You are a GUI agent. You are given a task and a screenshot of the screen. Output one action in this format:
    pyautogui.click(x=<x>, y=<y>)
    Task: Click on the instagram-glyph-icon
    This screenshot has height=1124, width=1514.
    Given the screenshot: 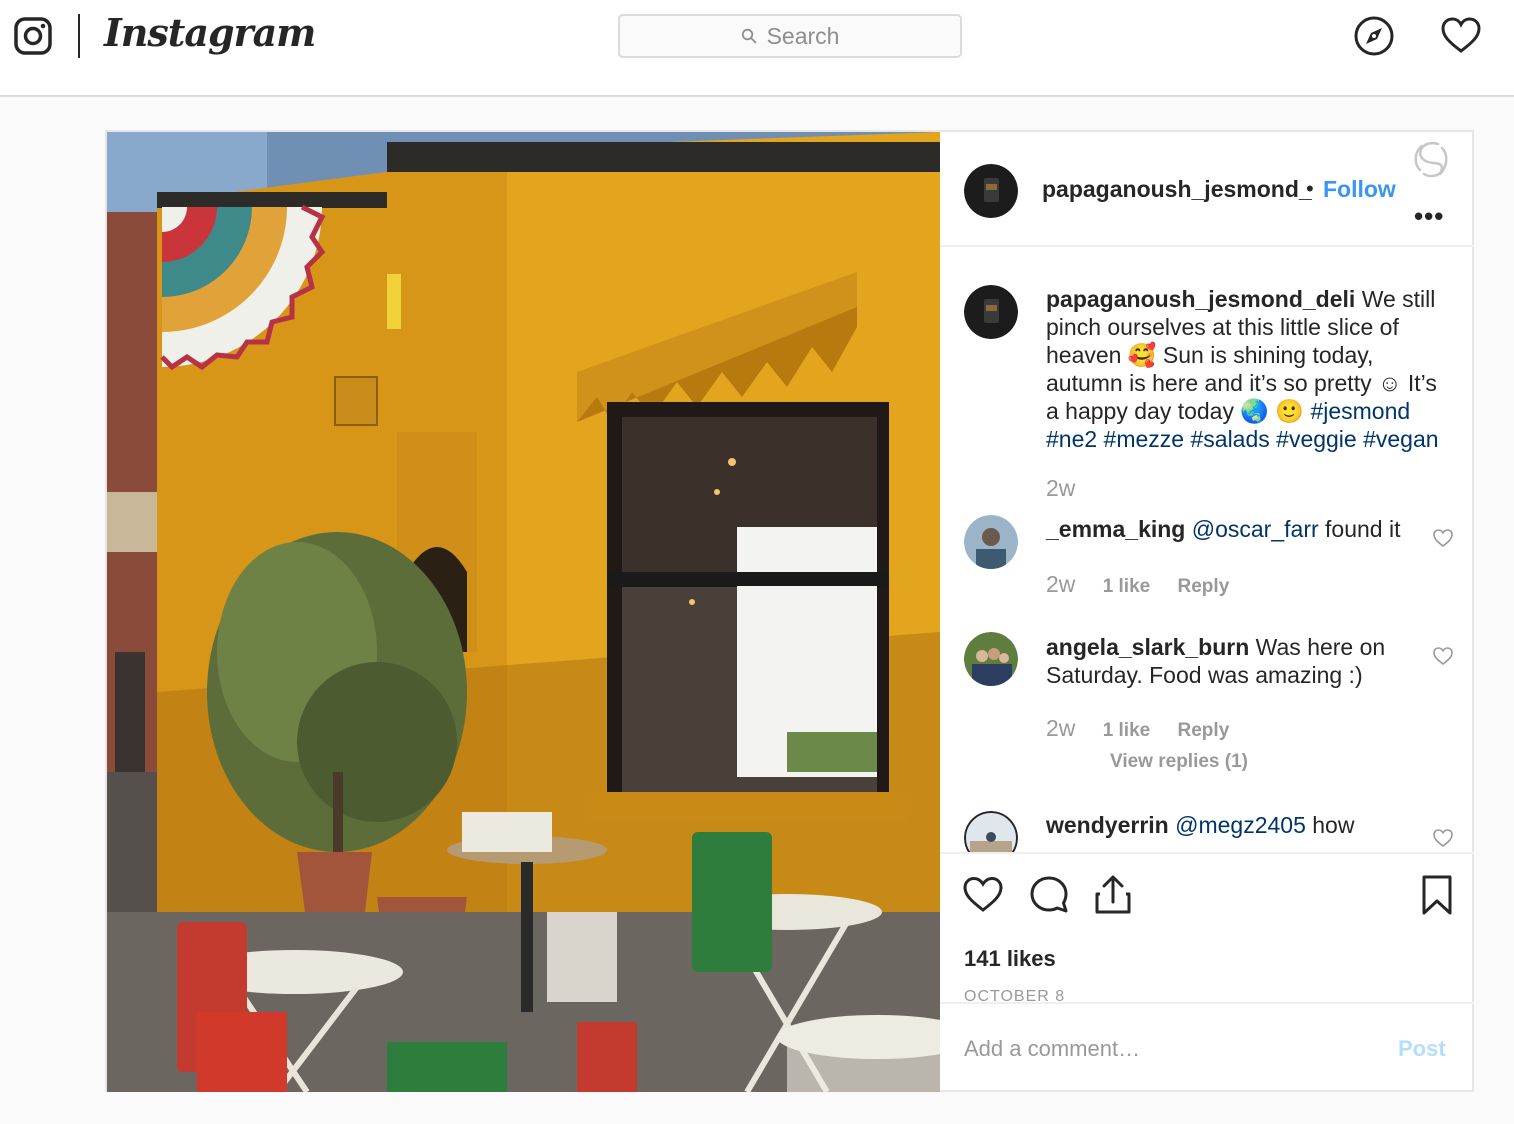 What is the action you would take?
    pyautogui.click(x=33, y=36)
    